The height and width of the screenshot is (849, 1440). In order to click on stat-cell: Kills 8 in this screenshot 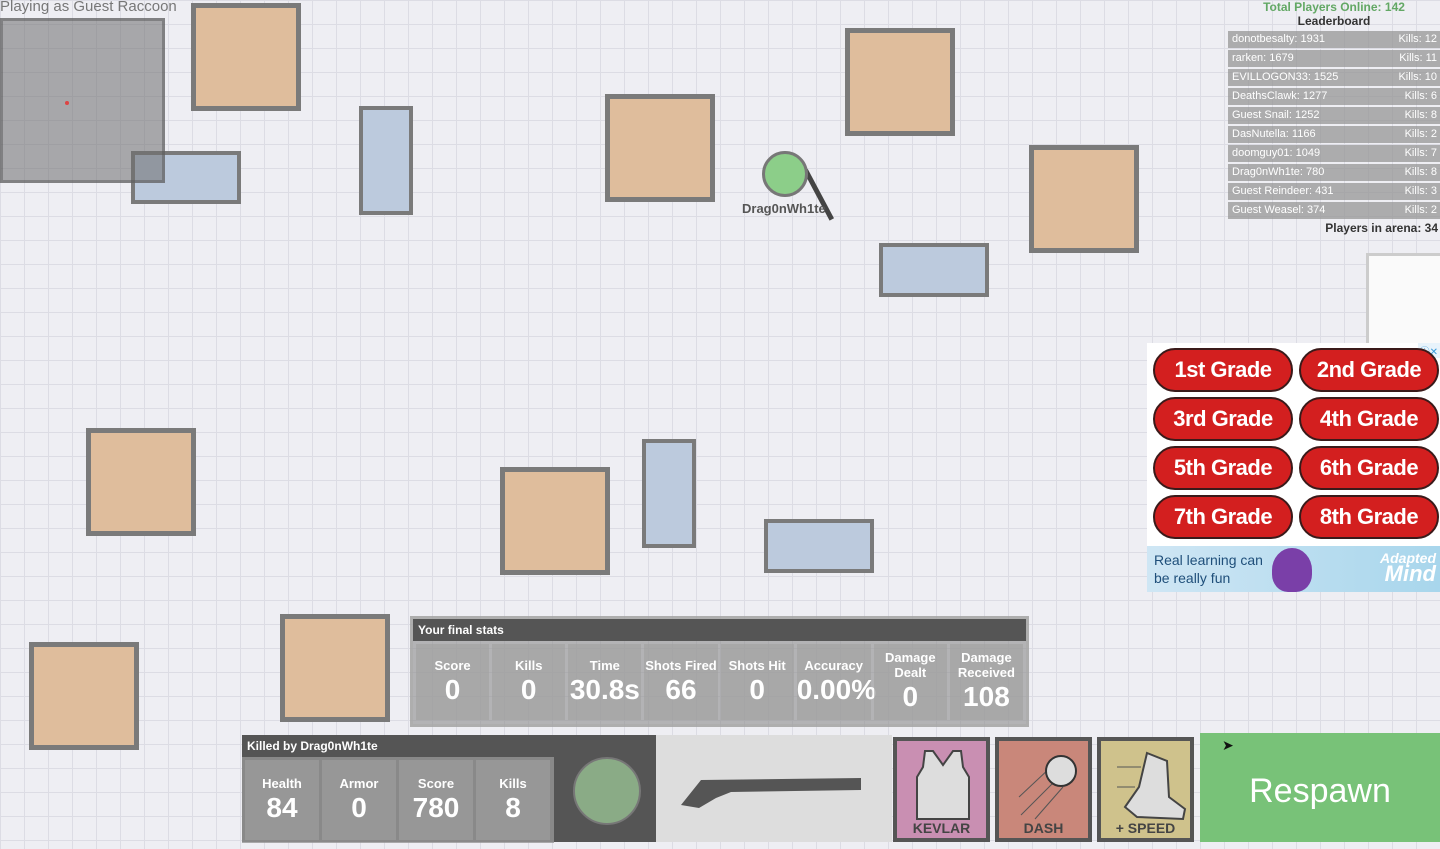, I will do `click(513, 800)`.